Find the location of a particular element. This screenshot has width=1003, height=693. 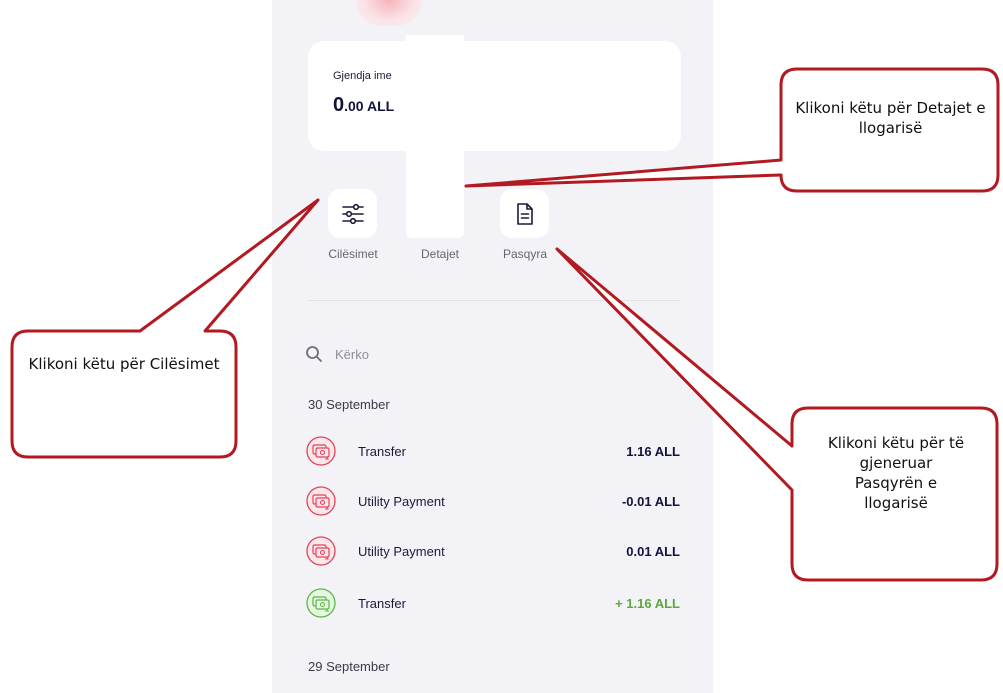

sliders-icon is located at coordinates (352, 213).